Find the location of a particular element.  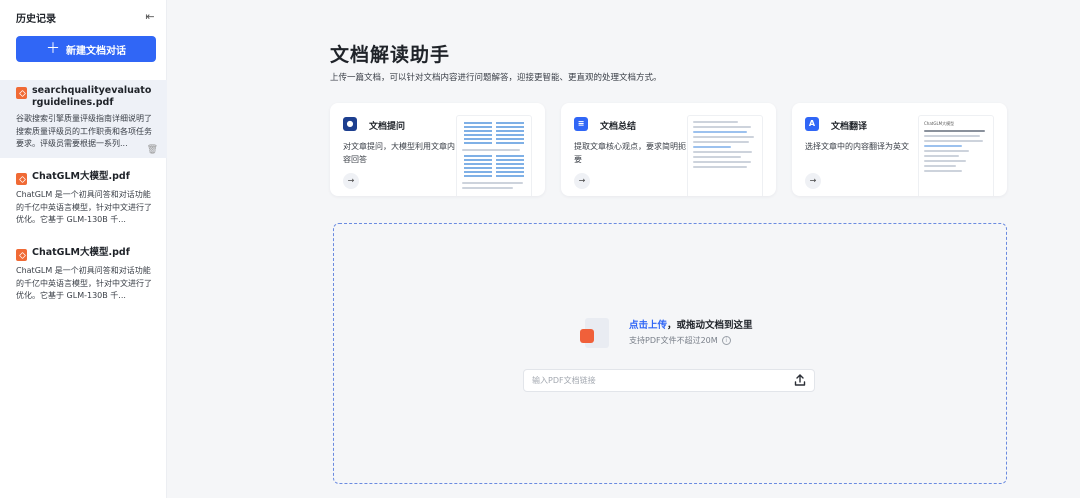

sidebar-title: 历史记录 is located at coordinates (36, 19).